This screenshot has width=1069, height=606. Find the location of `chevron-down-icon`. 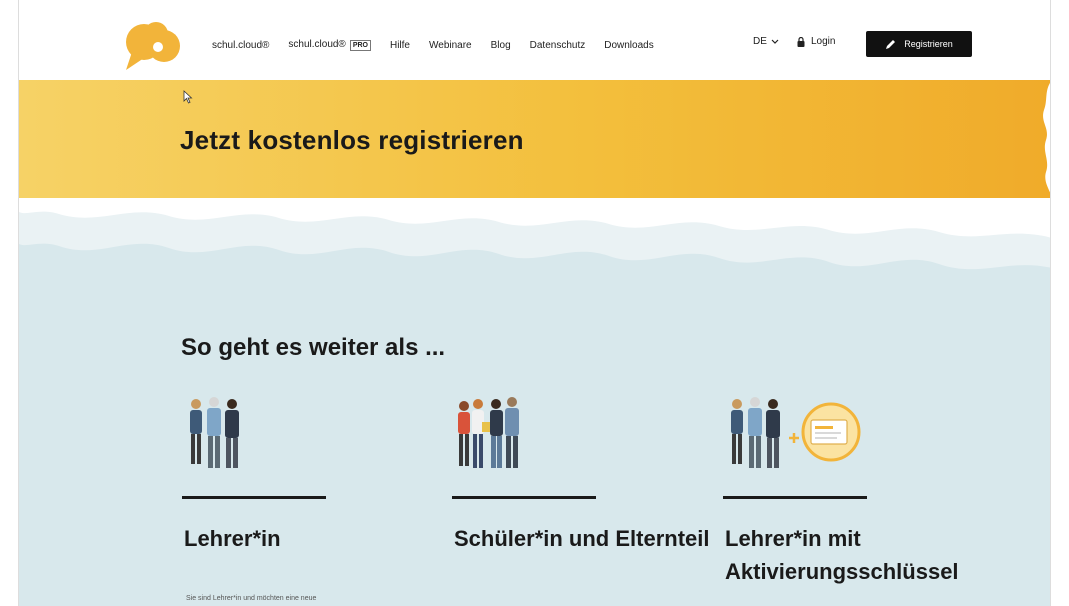

chevron-down-icon is located at coordinates (775, 41).